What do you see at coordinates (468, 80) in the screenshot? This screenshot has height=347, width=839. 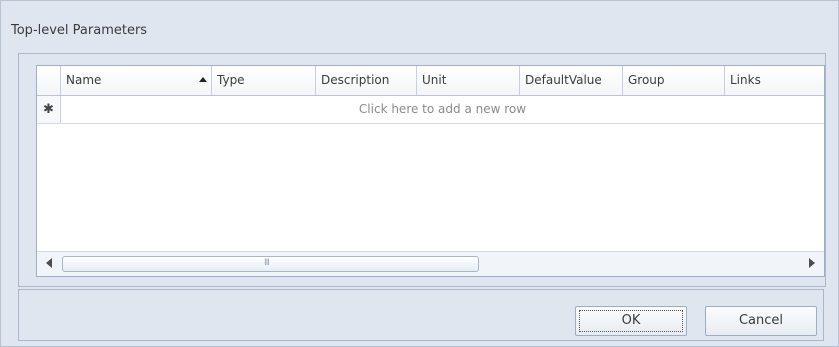 I see `column-header-unit: Unit` at bounding box center [468, 80].